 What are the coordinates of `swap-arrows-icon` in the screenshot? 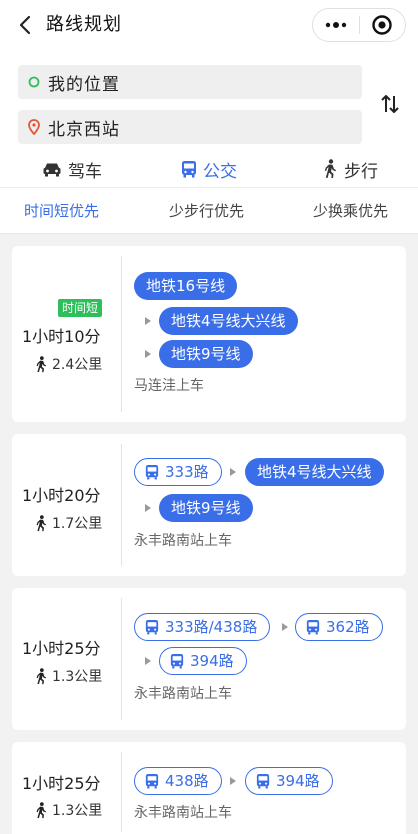 It's located at (390, 104).